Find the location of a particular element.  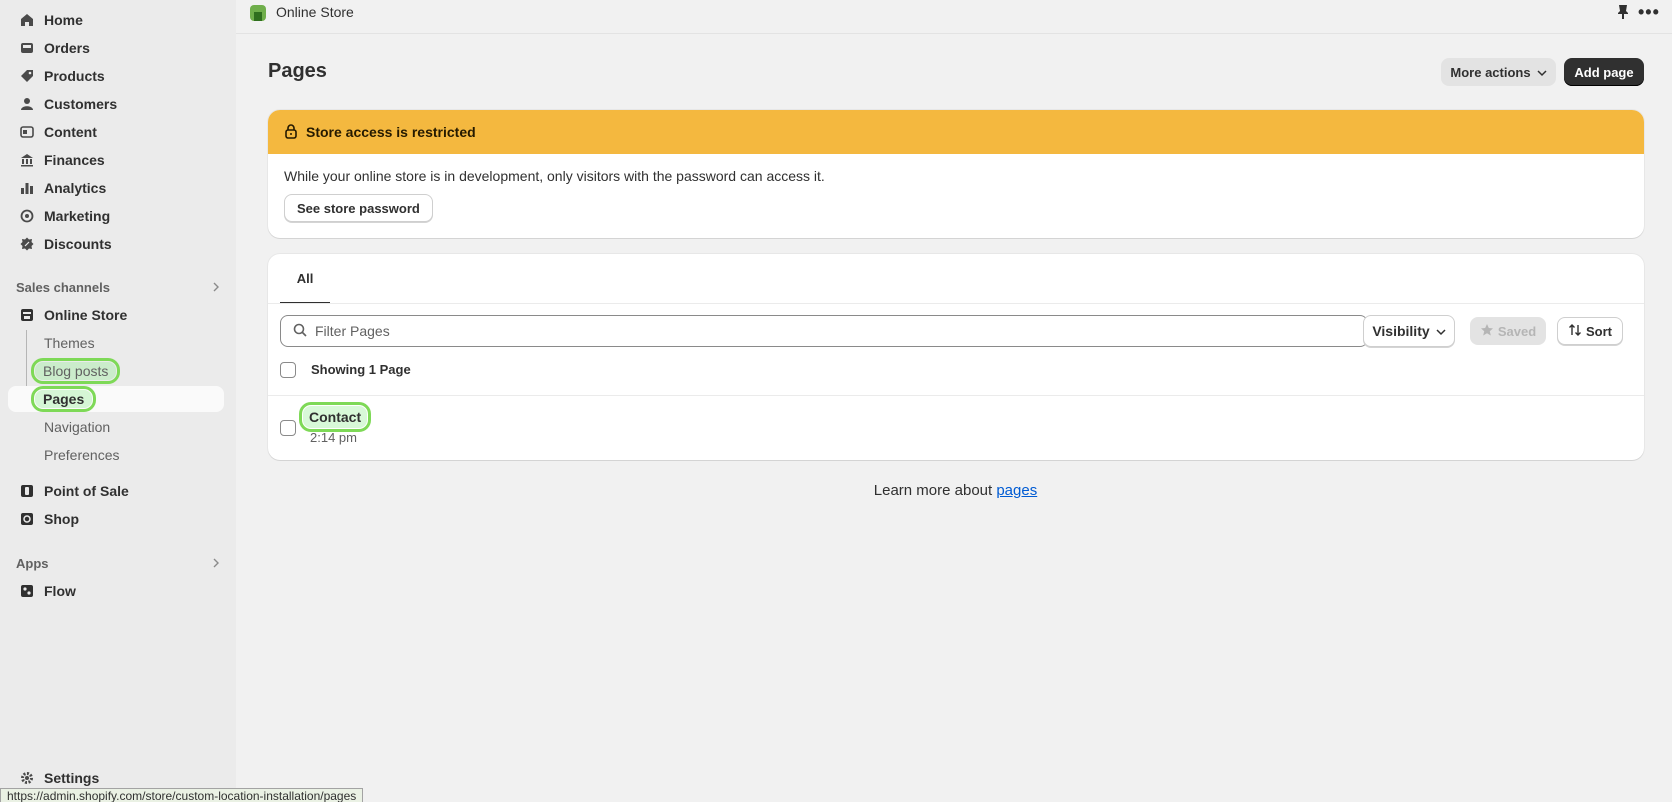

saved-label: Saved is located at coordinates (1517, 331).